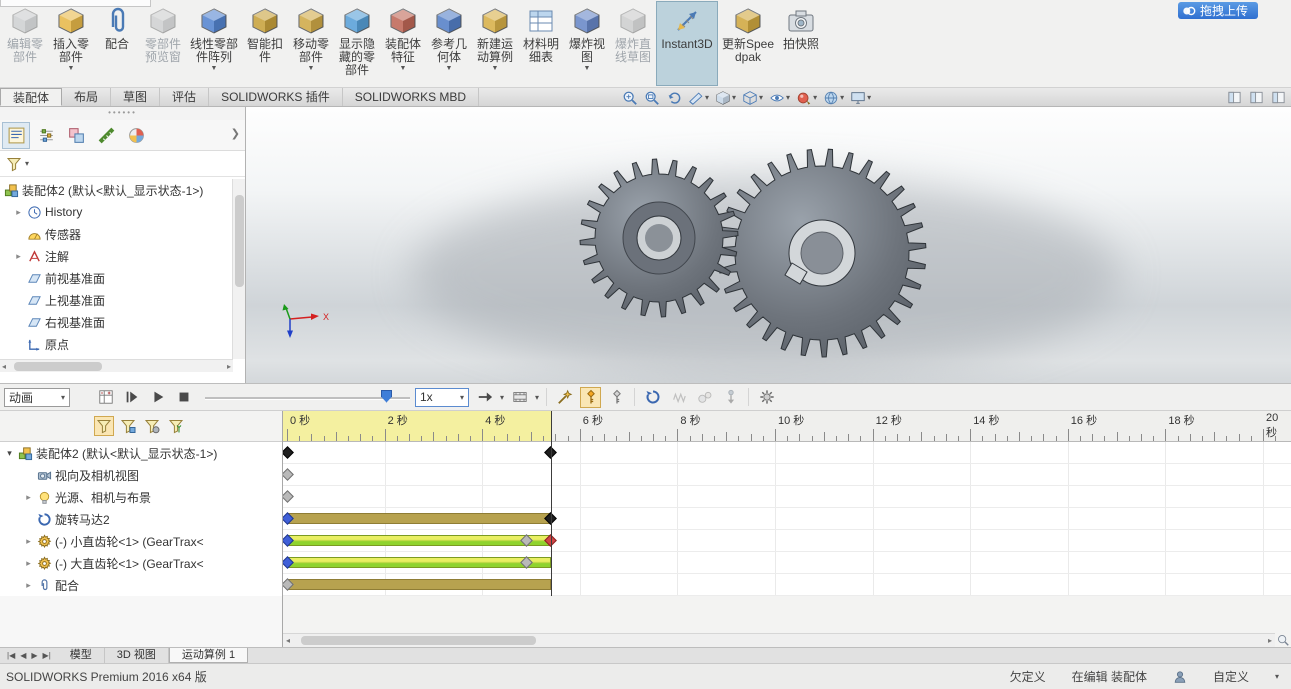  I want to click on timeline-hscrollbar: ◂ ▸, so click(779, 640).